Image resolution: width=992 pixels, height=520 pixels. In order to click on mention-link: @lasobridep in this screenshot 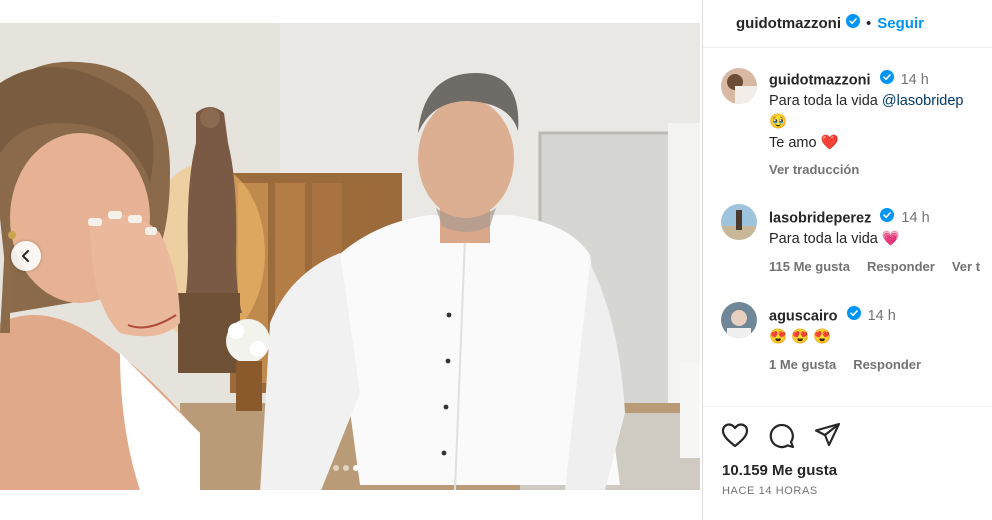, I will do `click(923, 101)`.